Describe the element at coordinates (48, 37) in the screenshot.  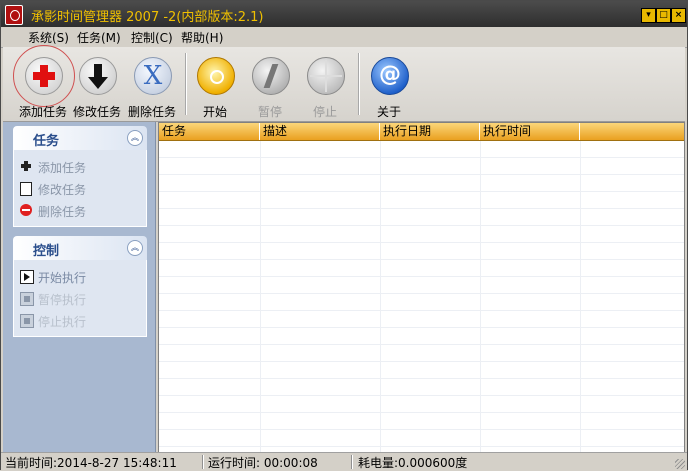
I see `menu-system: 系统(S)` at that location.